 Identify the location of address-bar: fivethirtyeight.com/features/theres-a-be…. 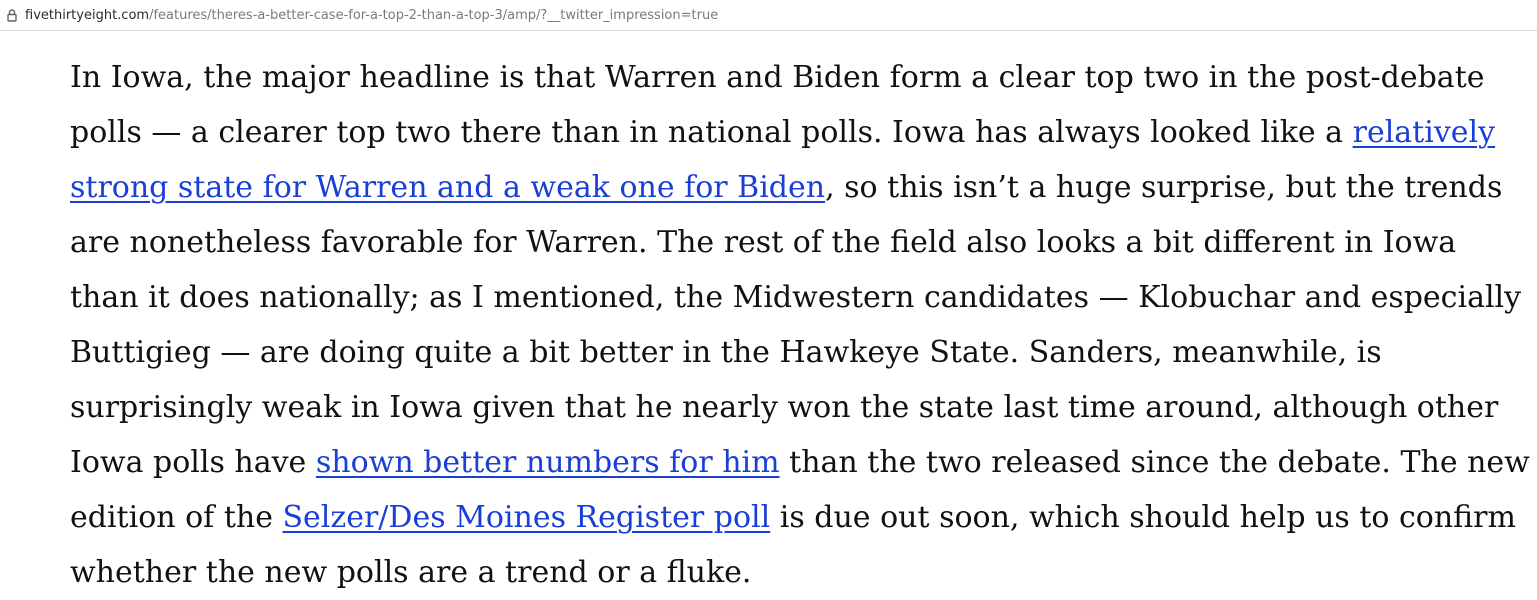
(768, 15).